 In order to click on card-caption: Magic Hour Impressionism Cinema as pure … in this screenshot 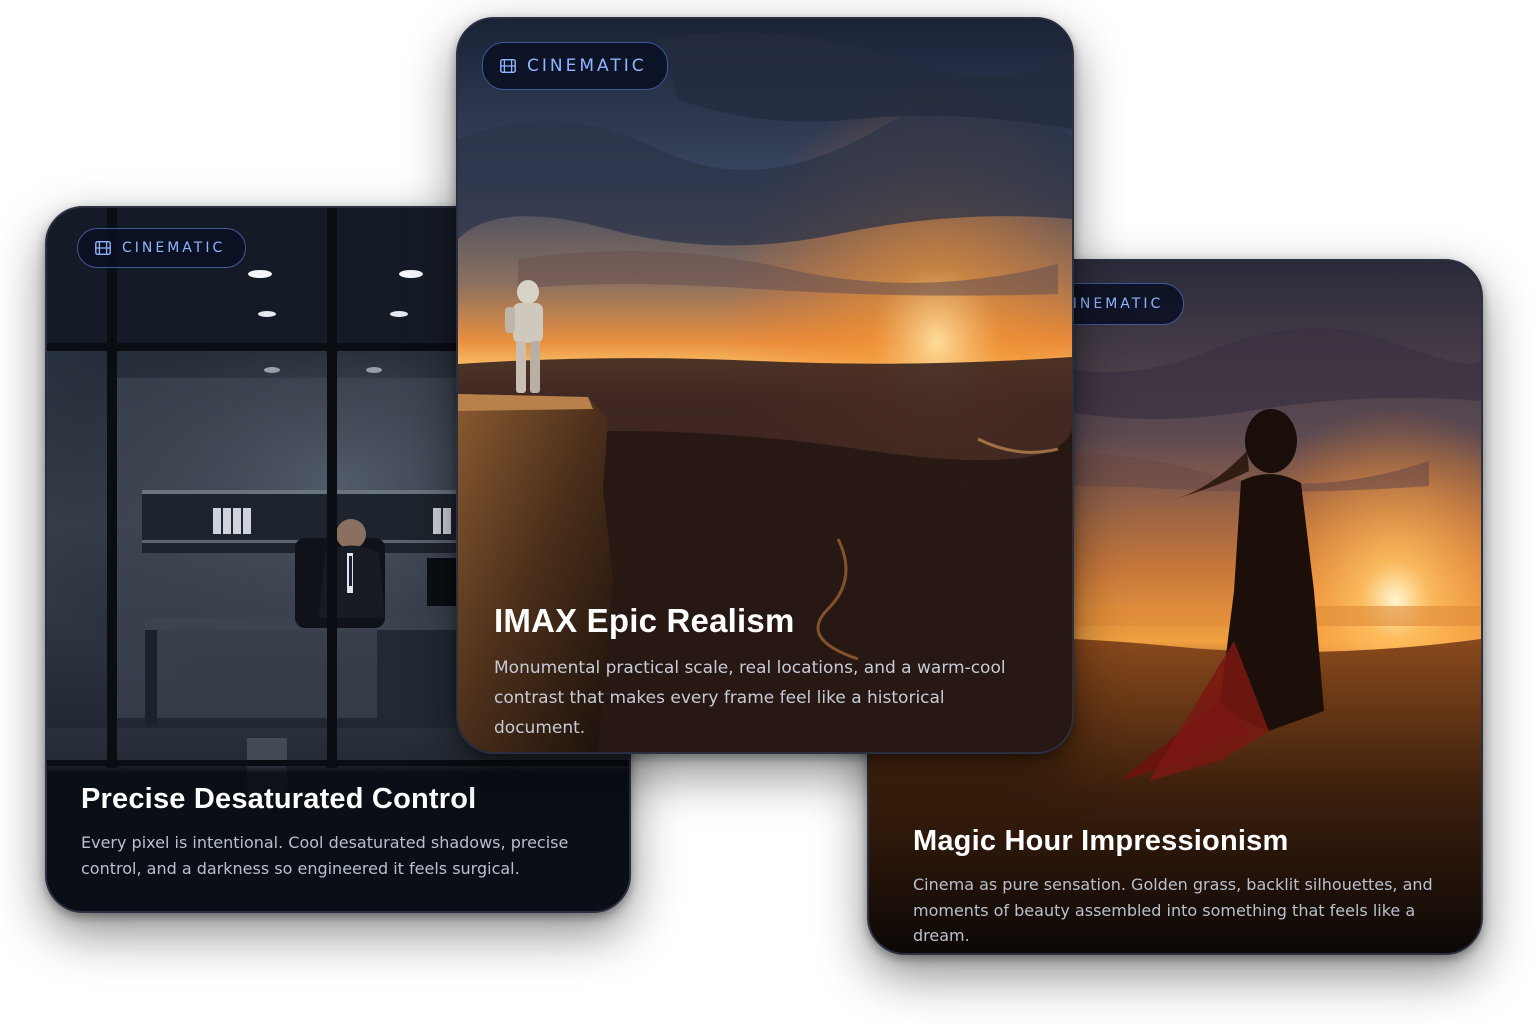, I will do `click(1175, 878)`.